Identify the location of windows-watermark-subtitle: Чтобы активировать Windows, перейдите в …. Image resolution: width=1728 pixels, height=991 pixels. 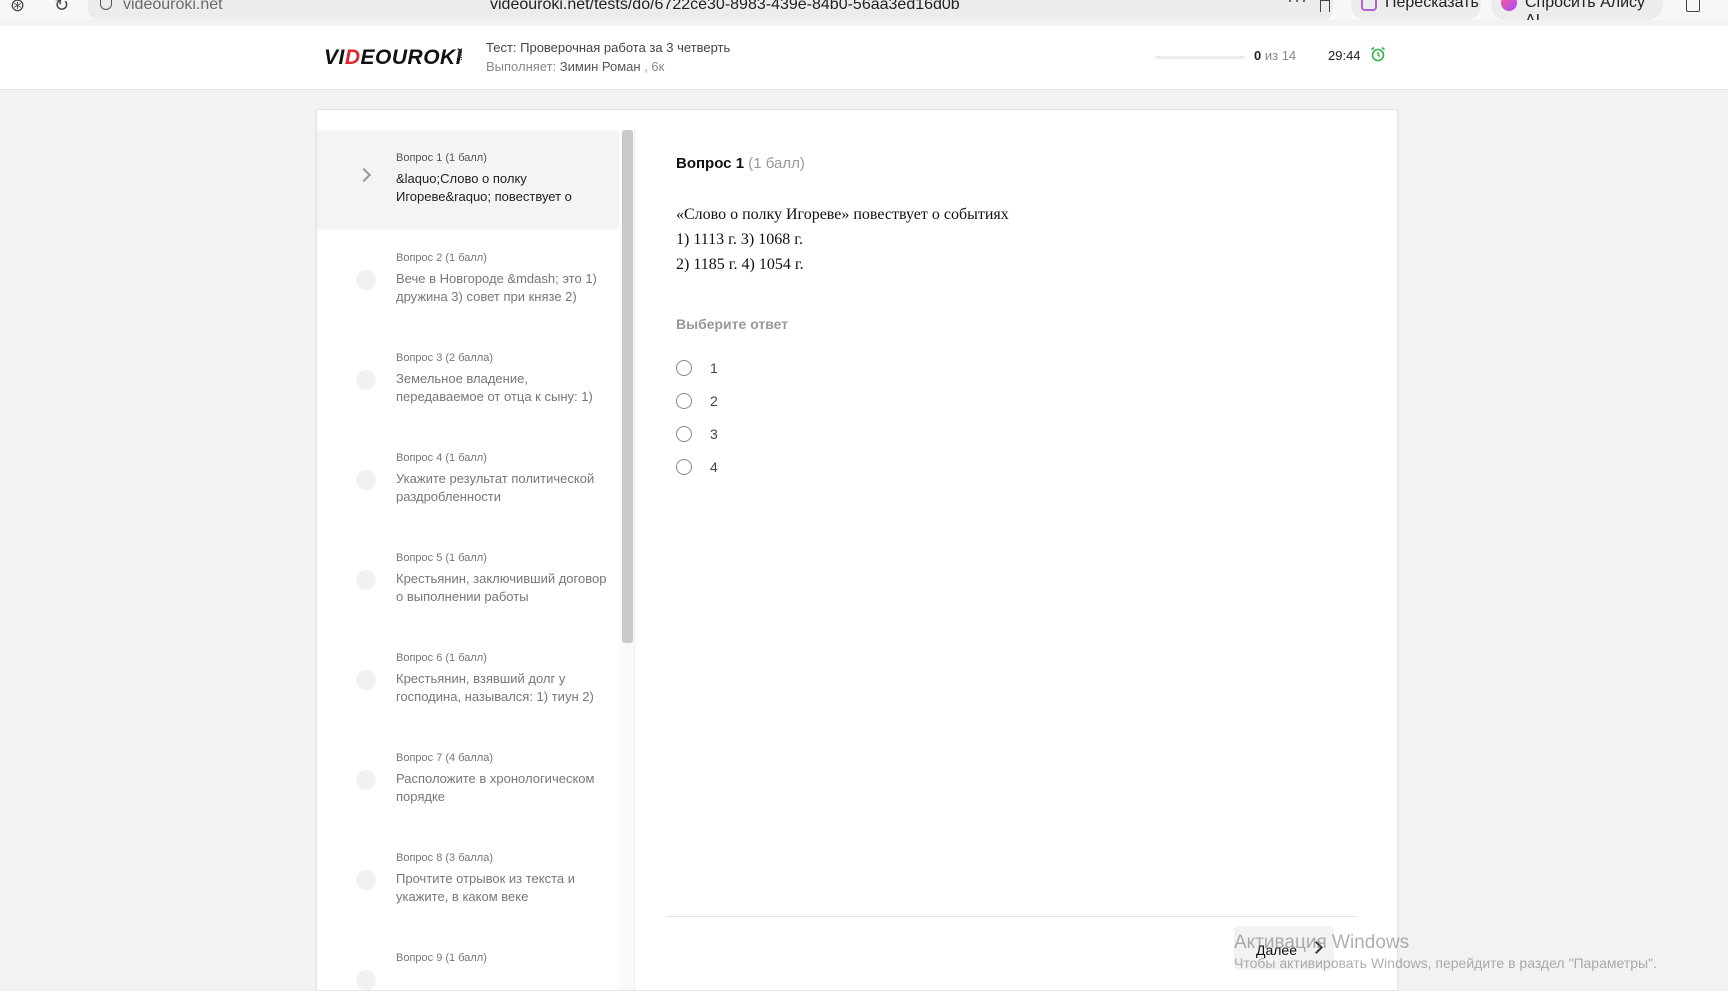
(1445, 963).